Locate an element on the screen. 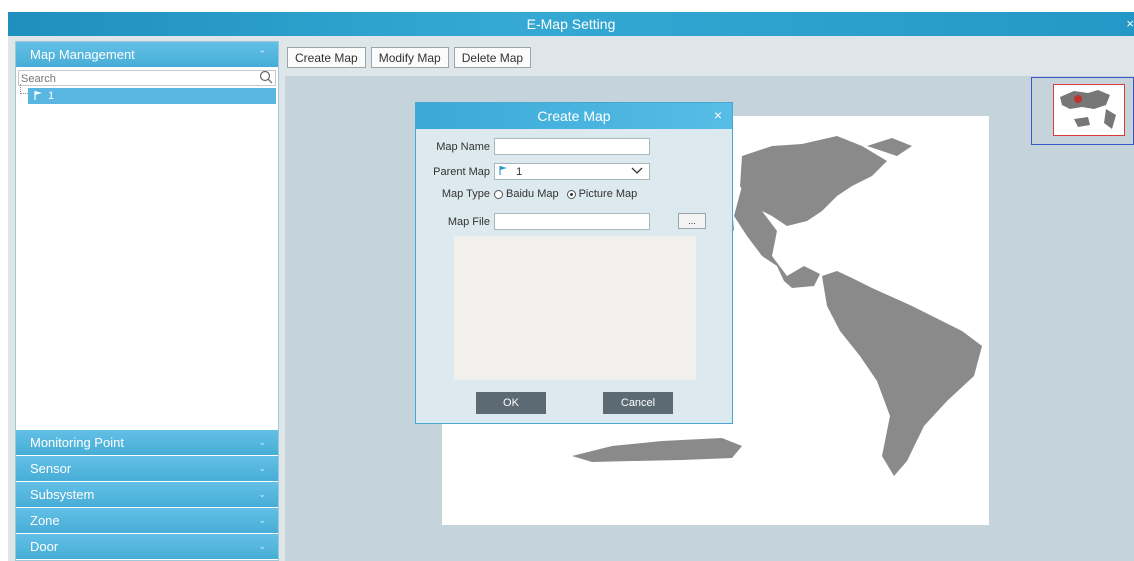  parent-map-value: 1 is located at coordinates (519, 172).